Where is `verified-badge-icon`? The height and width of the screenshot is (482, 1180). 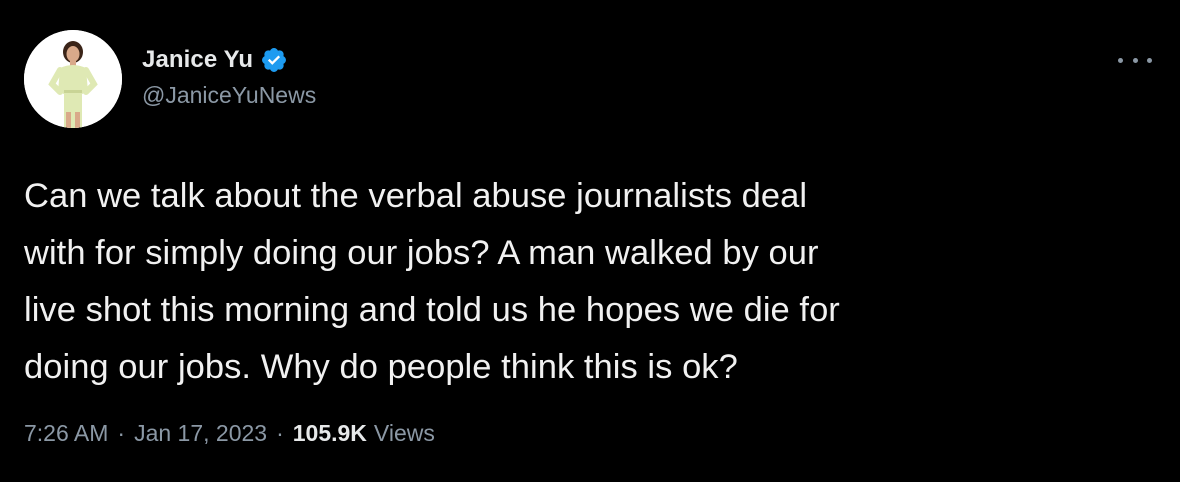
verified-badge-icon is located at coordinates (274, 60).